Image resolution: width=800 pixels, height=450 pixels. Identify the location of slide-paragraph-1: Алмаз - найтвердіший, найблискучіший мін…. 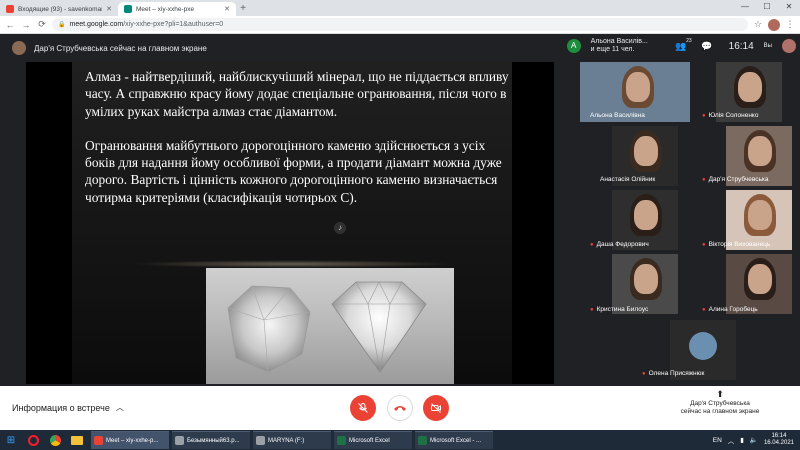
(297, 94).